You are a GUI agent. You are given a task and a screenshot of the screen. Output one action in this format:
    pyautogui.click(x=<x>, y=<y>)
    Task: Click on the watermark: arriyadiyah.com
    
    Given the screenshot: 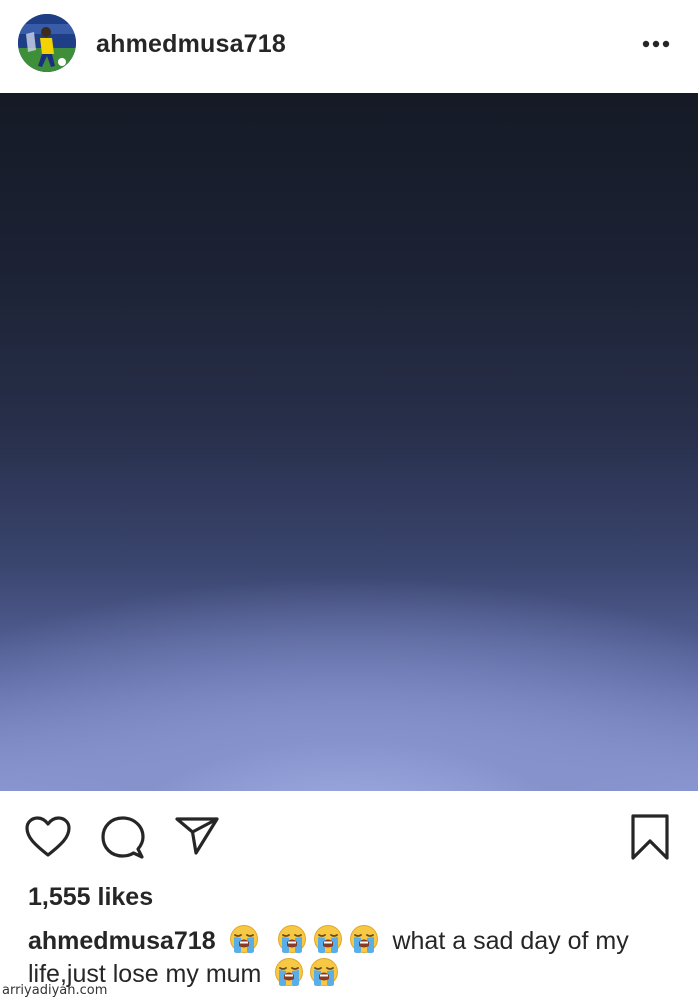 What is the action you would take?
    pyautogui.click(x=55, y=990)
    